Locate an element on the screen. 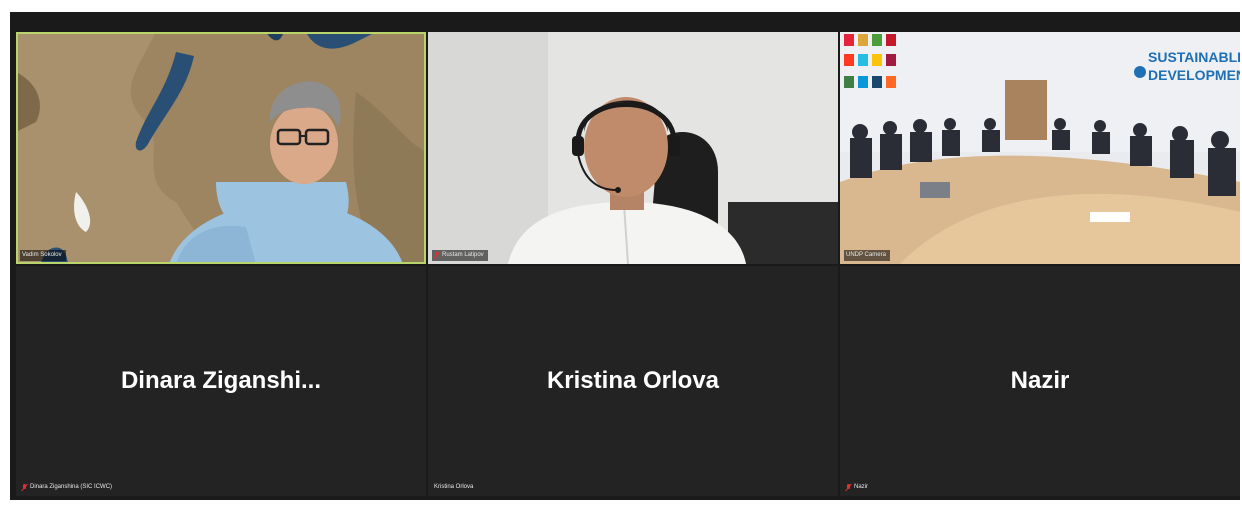 The height and width of the screenshot is (507, 1242). participant-name-tag: Dinara Ziganshina (SIC ICWC) is located at coordinates (68, 487).